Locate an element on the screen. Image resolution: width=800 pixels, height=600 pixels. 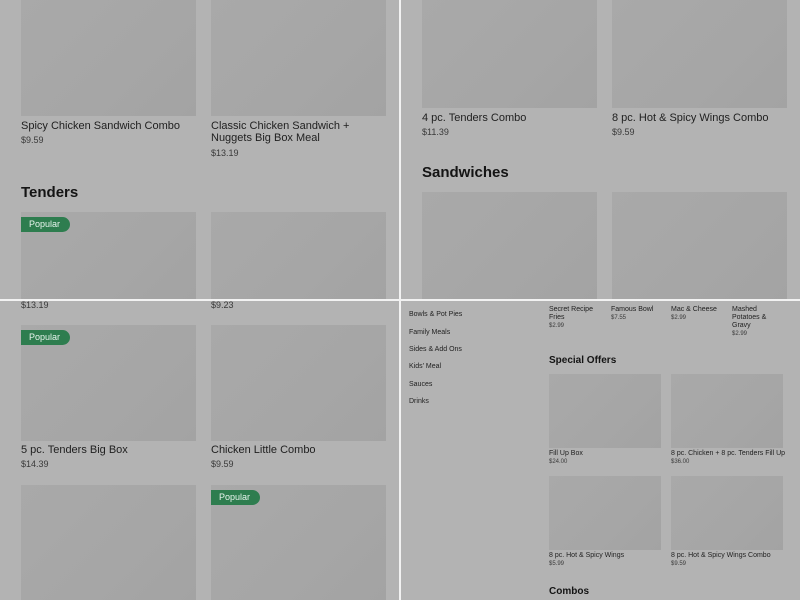
item-price: $11.39 is located at coordinates (435, 132).